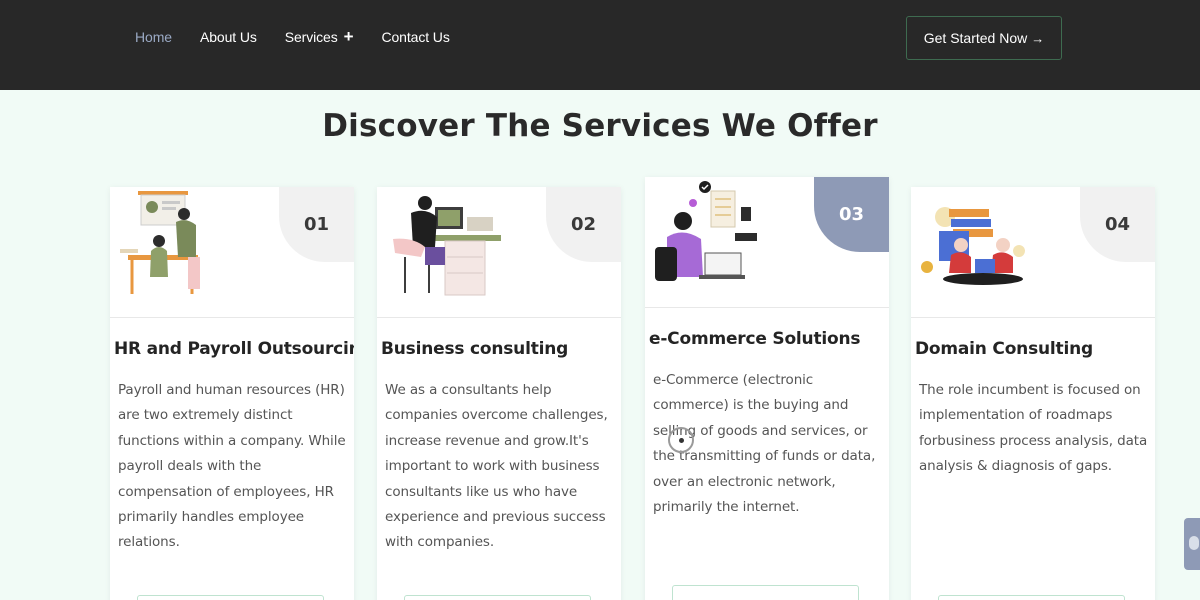  I want to click on card-number-badge: 02, so click(583, 224).